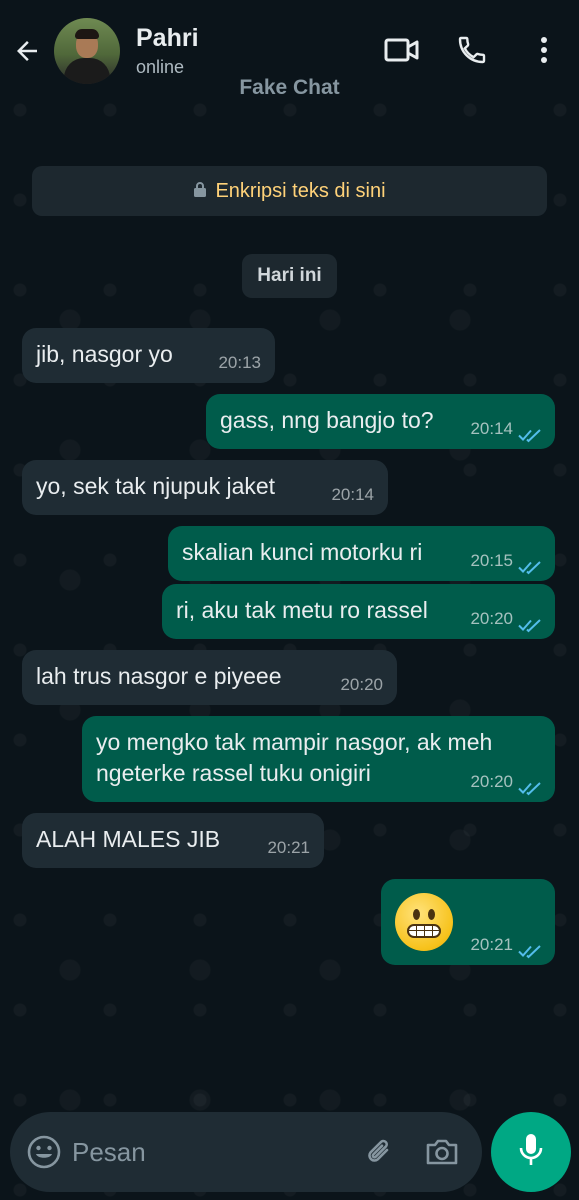  What do you see at coordinates (491, 560) in the screenshot?
I see `message-time: 20:15` at bounding box center [491, 560].